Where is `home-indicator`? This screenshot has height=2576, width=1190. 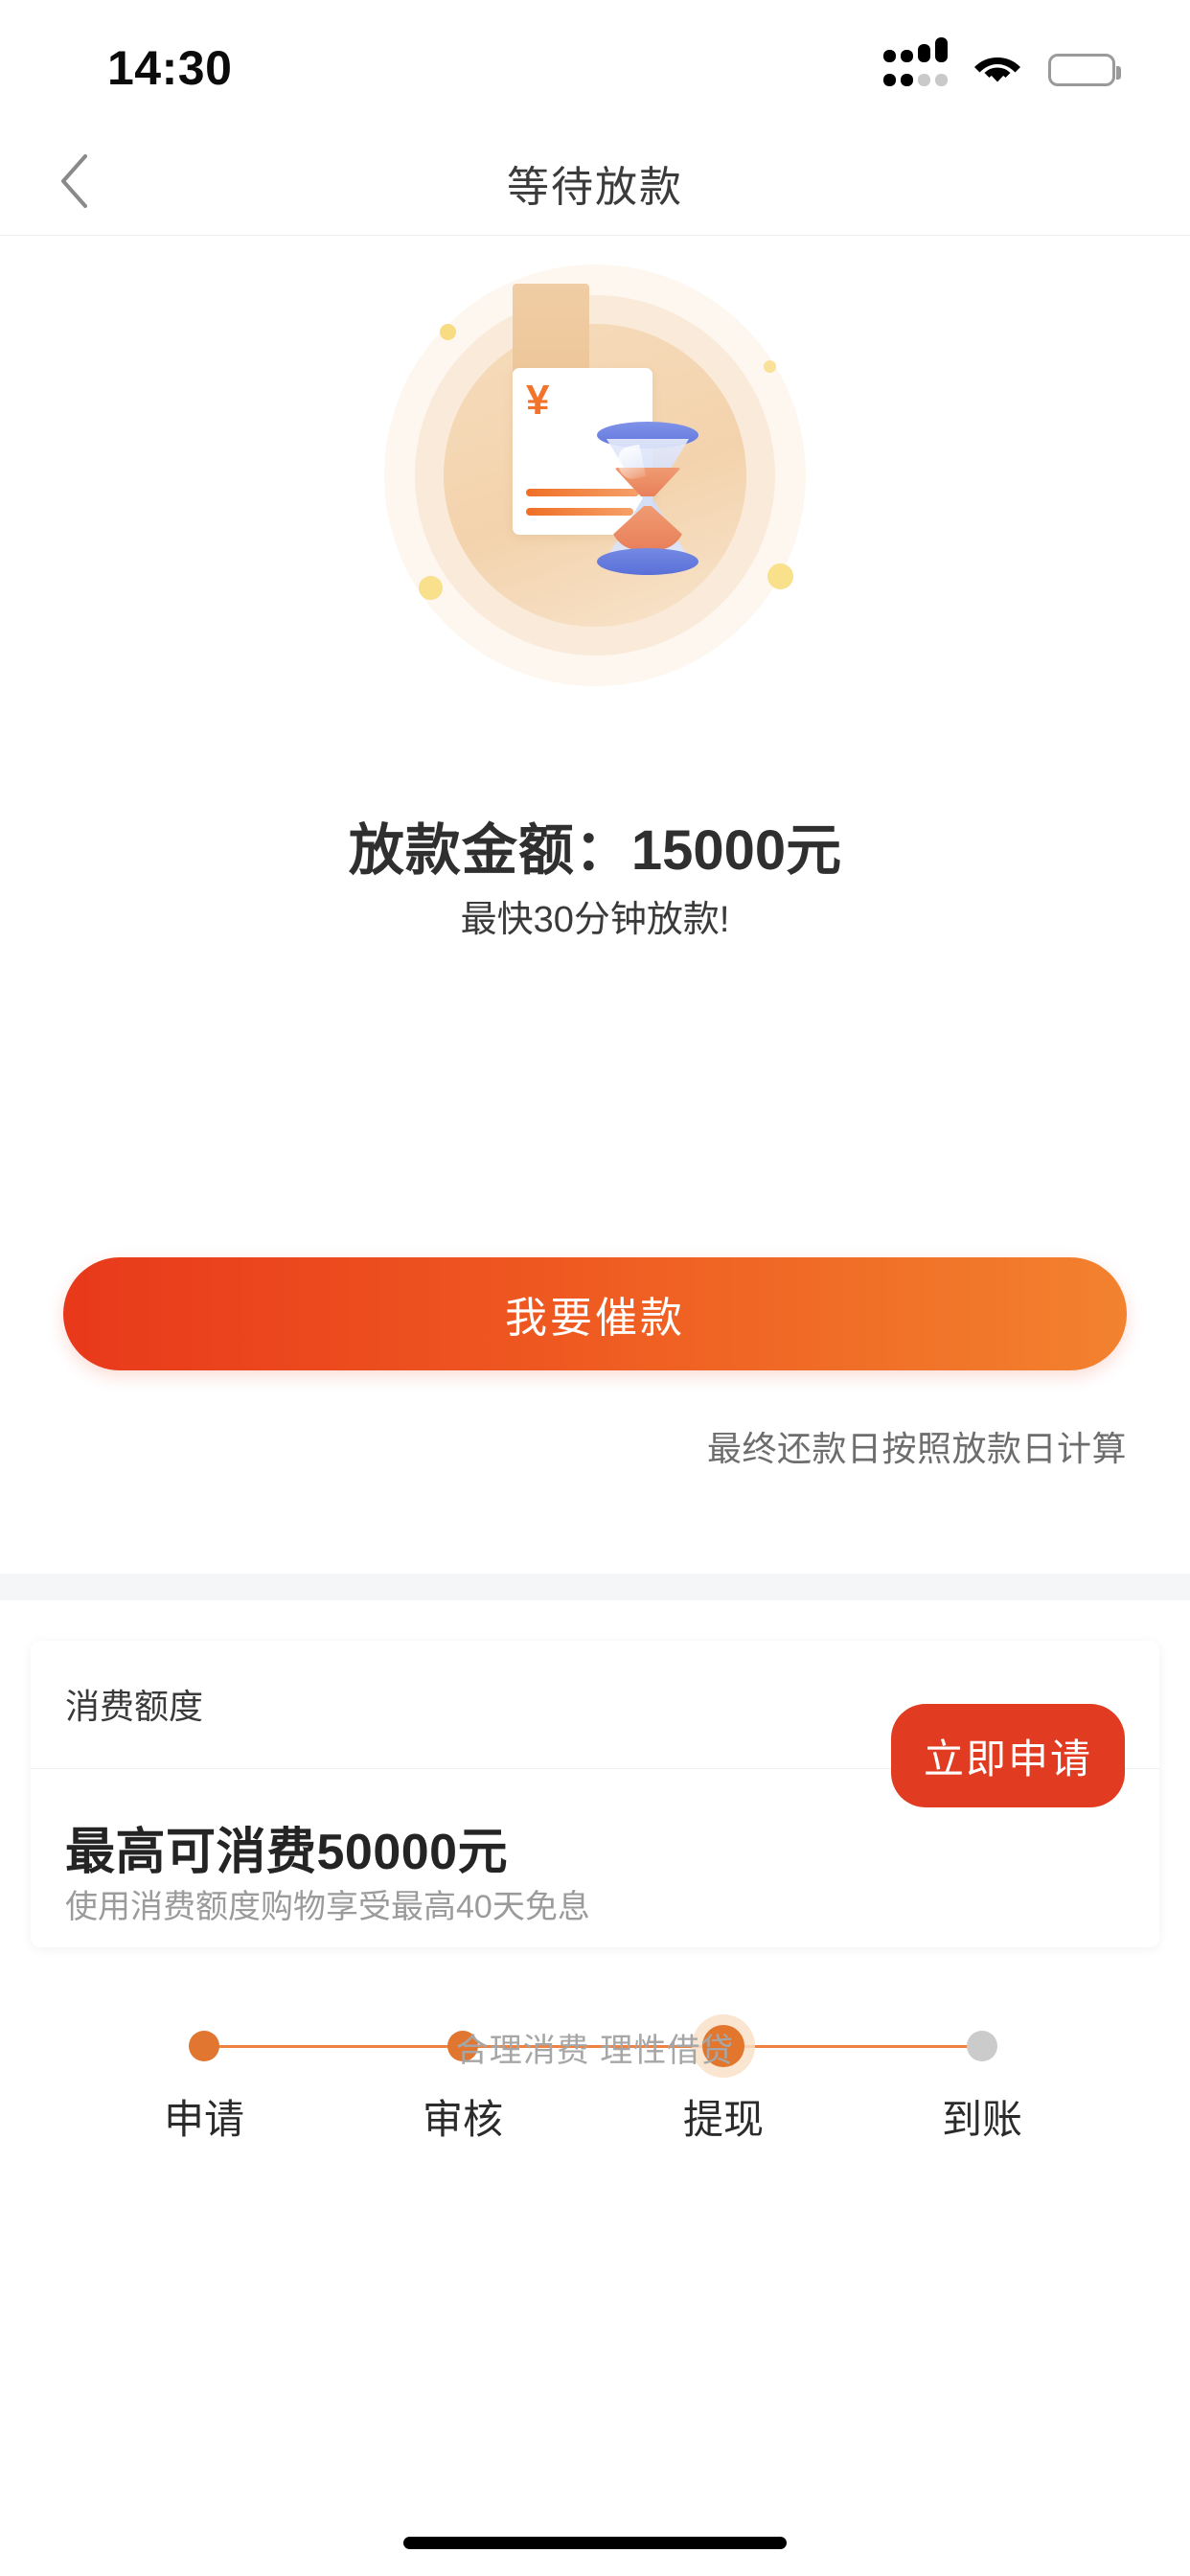 home-indicator is located at coordinates (595, 2543).